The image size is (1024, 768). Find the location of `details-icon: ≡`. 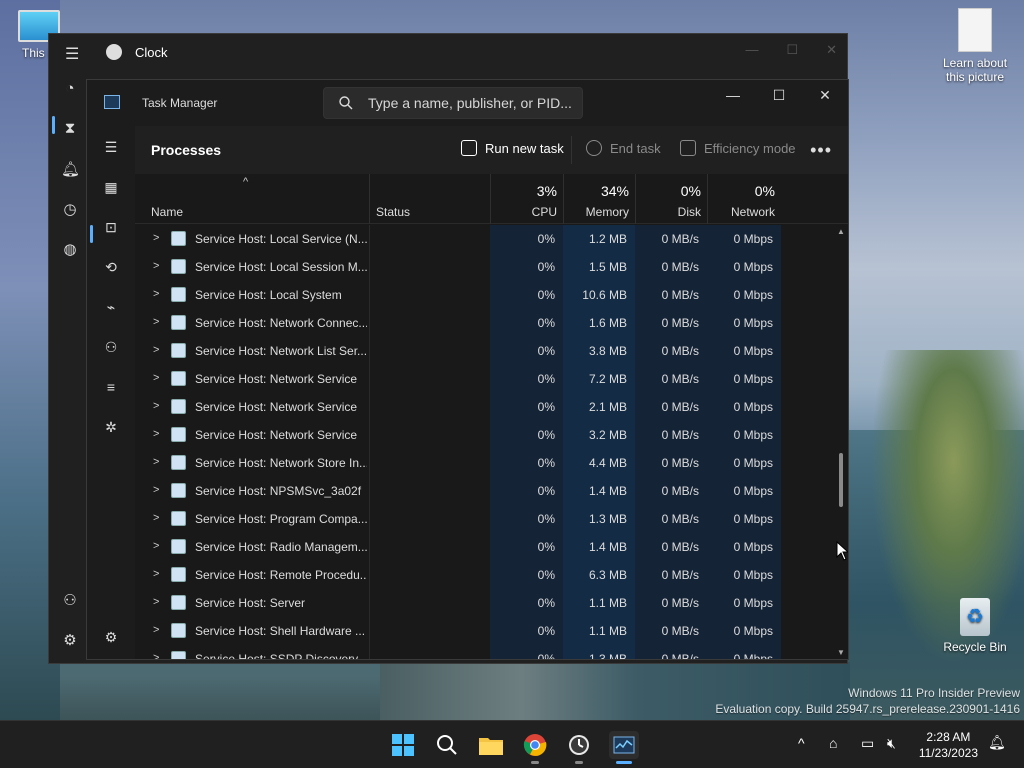

details-icon: ≡ is located at coordinates (111, 387).